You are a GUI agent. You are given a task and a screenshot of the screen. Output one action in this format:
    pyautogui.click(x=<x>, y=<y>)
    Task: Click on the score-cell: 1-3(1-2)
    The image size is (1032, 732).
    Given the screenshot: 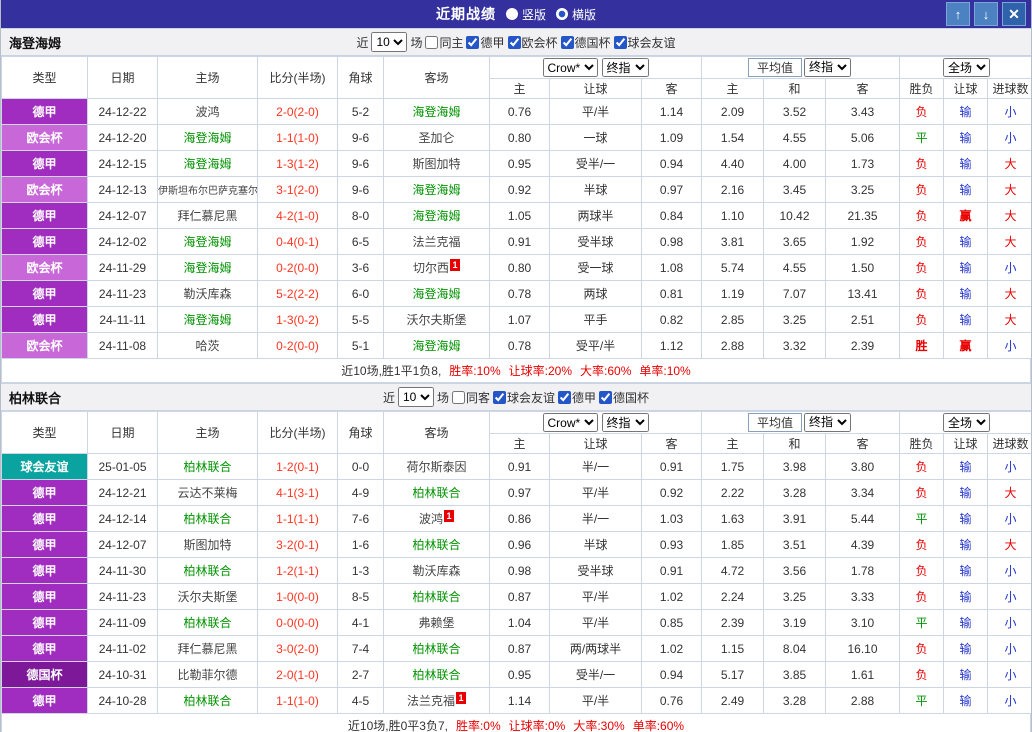 What is the action you would take?
    pyautogui.click(x=297, y=163)
    